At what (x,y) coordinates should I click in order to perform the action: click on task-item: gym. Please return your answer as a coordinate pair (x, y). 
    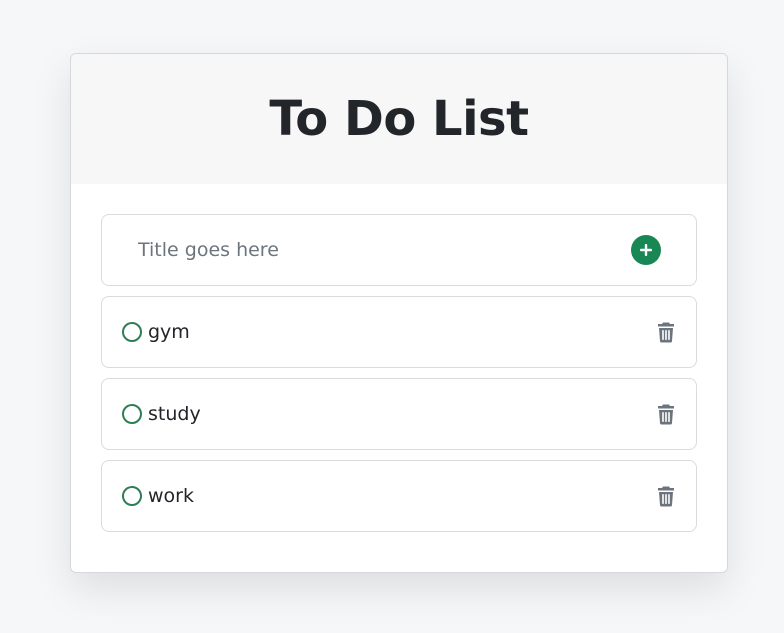
    Looking at the image, I should click on (399, 332).